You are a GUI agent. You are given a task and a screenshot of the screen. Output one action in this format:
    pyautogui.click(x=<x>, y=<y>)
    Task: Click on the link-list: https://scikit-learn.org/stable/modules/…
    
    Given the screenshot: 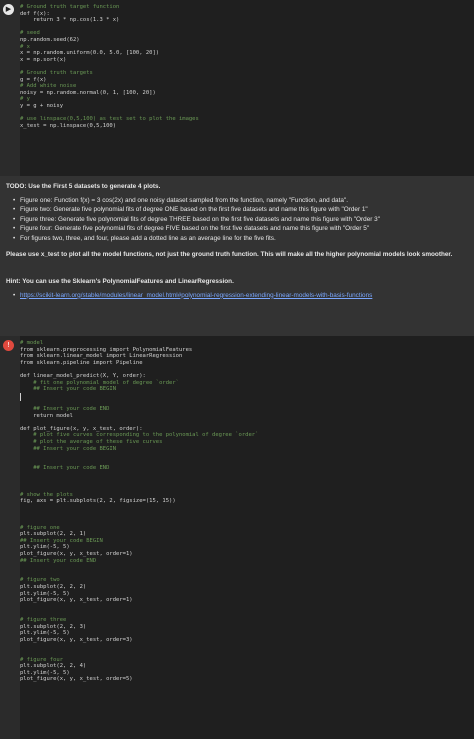 What is the action you would take?
    pyautogui.click(x=237, y=296)
    